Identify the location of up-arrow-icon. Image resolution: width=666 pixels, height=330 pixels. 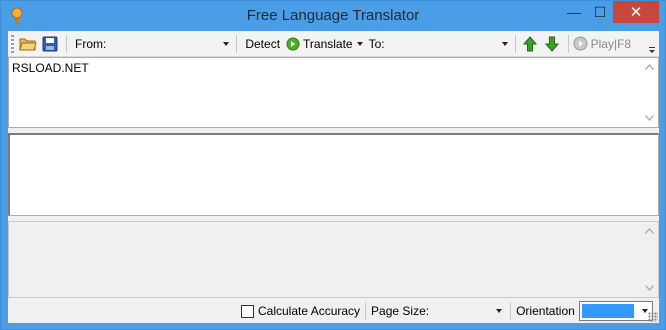
(530, 44).